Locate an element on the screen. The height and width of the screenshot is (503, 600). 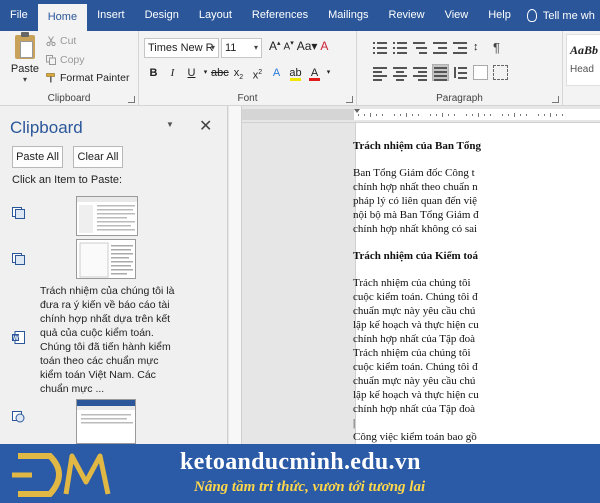
tab-references: References is located at coordinates (280, 15).